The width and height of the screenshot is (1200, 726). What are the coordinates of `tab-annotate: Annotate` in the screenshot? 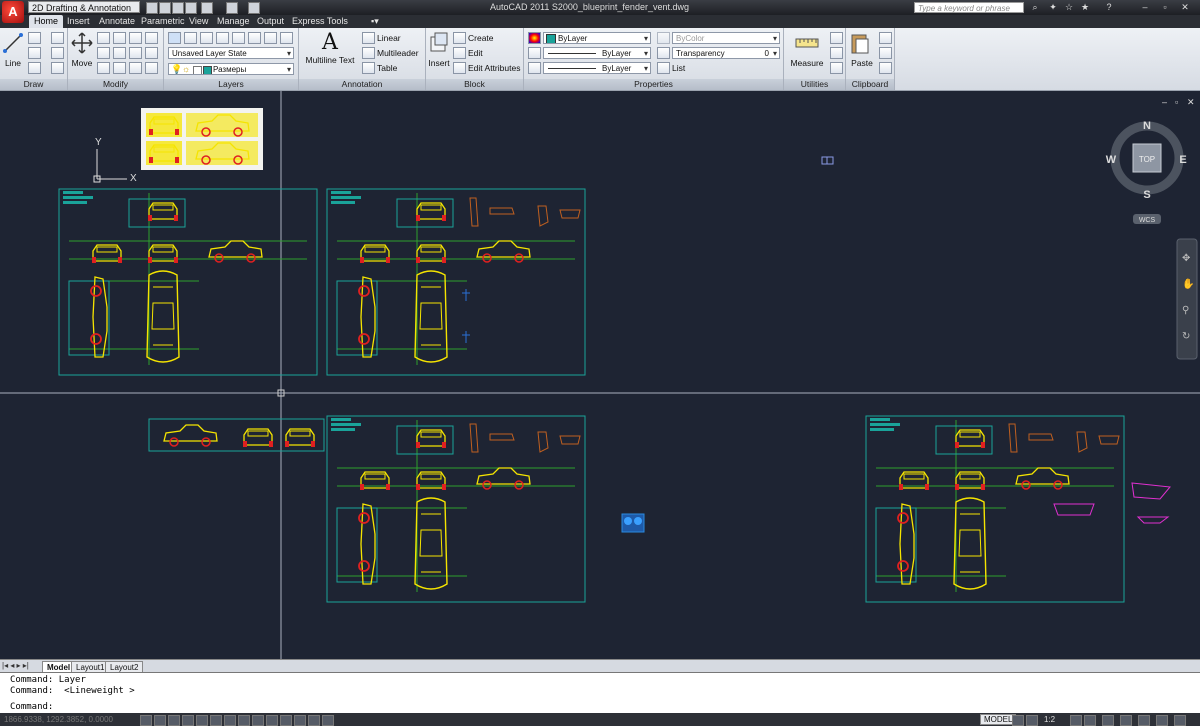 It's located at (117, 21).